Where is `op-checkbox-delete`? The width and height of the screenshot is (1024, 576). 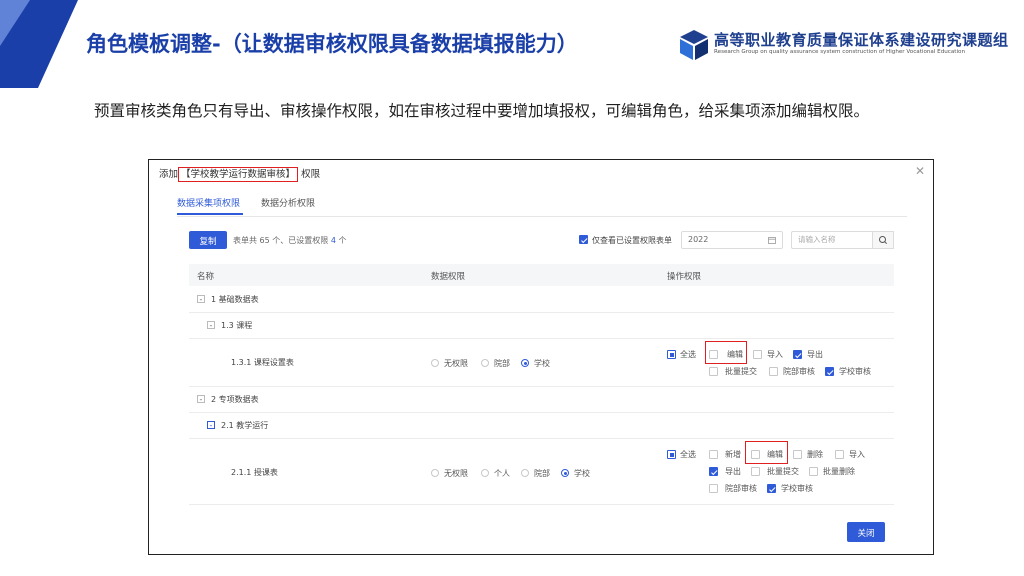 op-checkbox-delete is located at coordinates (797, 454).